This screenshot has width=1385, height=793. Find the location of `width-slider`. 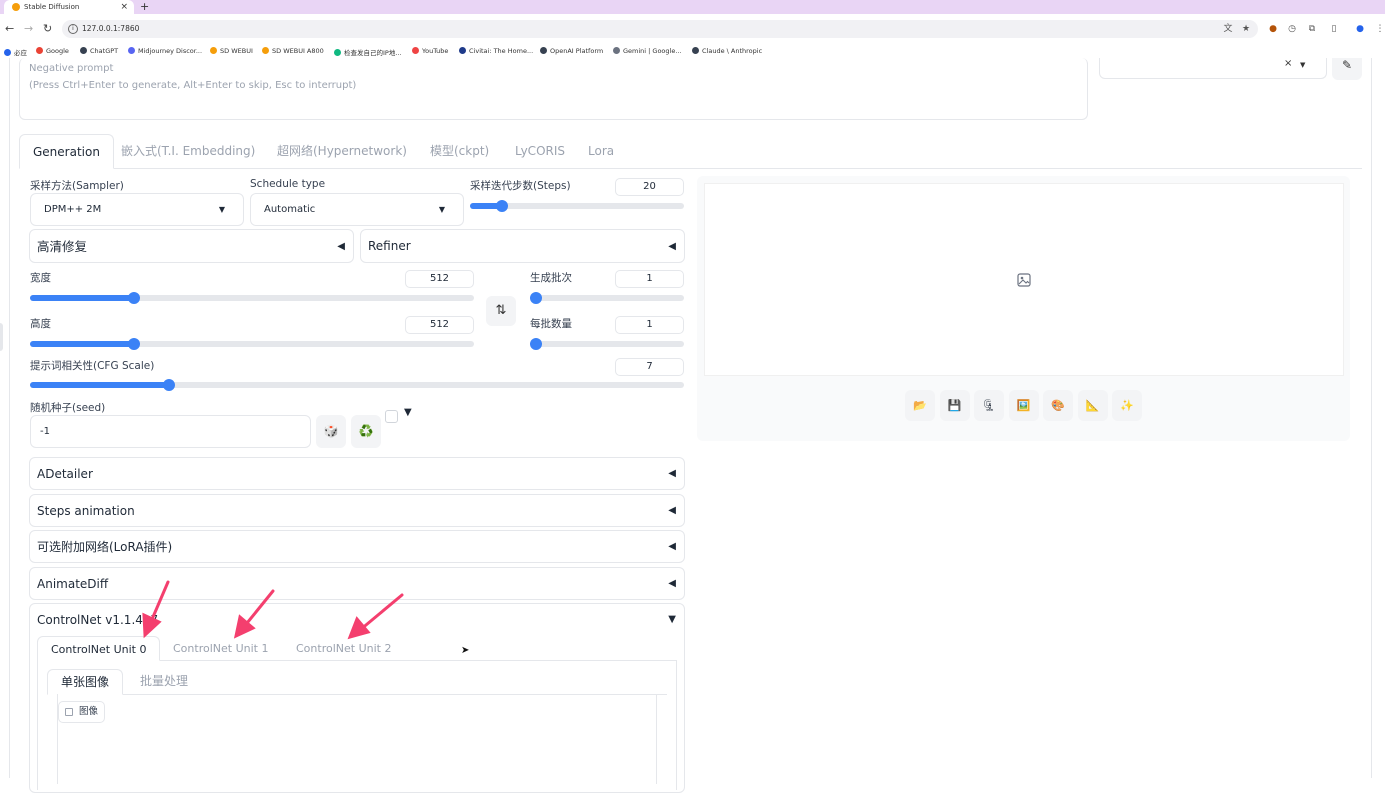

width-slider is located at coordinates (252, 298).